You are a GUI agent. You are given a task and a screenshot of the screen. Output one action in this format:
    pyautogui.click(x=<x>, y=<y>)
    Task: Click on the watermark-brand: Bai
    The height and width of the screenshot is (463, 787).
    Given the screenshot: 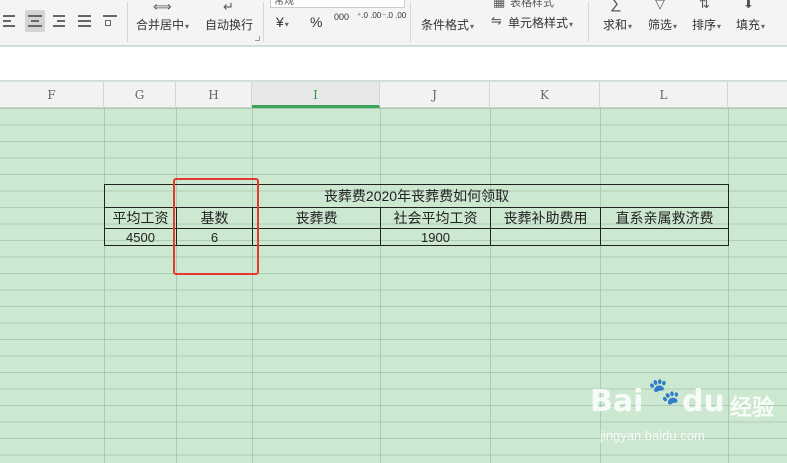 What is the action you would take?
    pyautogui.click(x=617, y=401)
    